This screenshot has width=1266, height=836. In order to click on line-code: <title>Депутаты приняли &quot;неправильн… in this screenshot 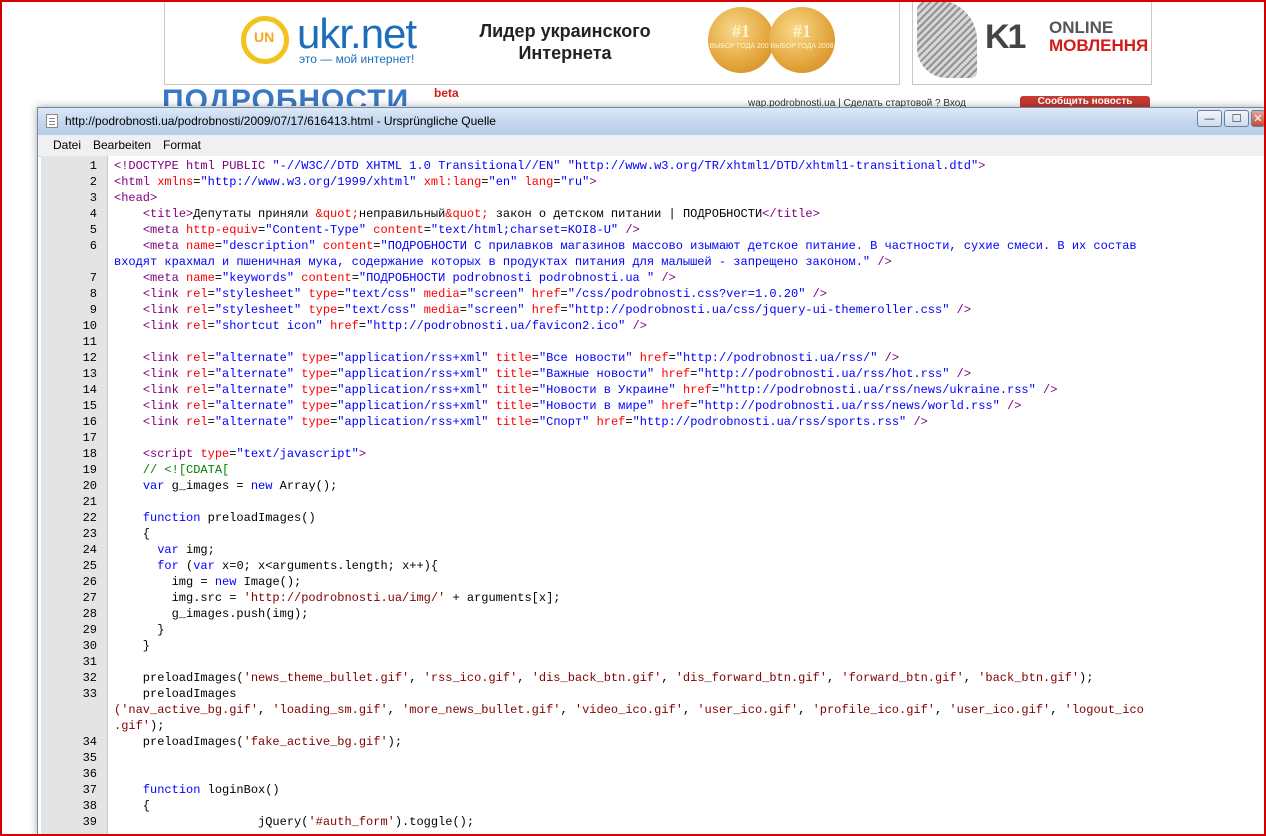, I will do `click(481, 214)`.